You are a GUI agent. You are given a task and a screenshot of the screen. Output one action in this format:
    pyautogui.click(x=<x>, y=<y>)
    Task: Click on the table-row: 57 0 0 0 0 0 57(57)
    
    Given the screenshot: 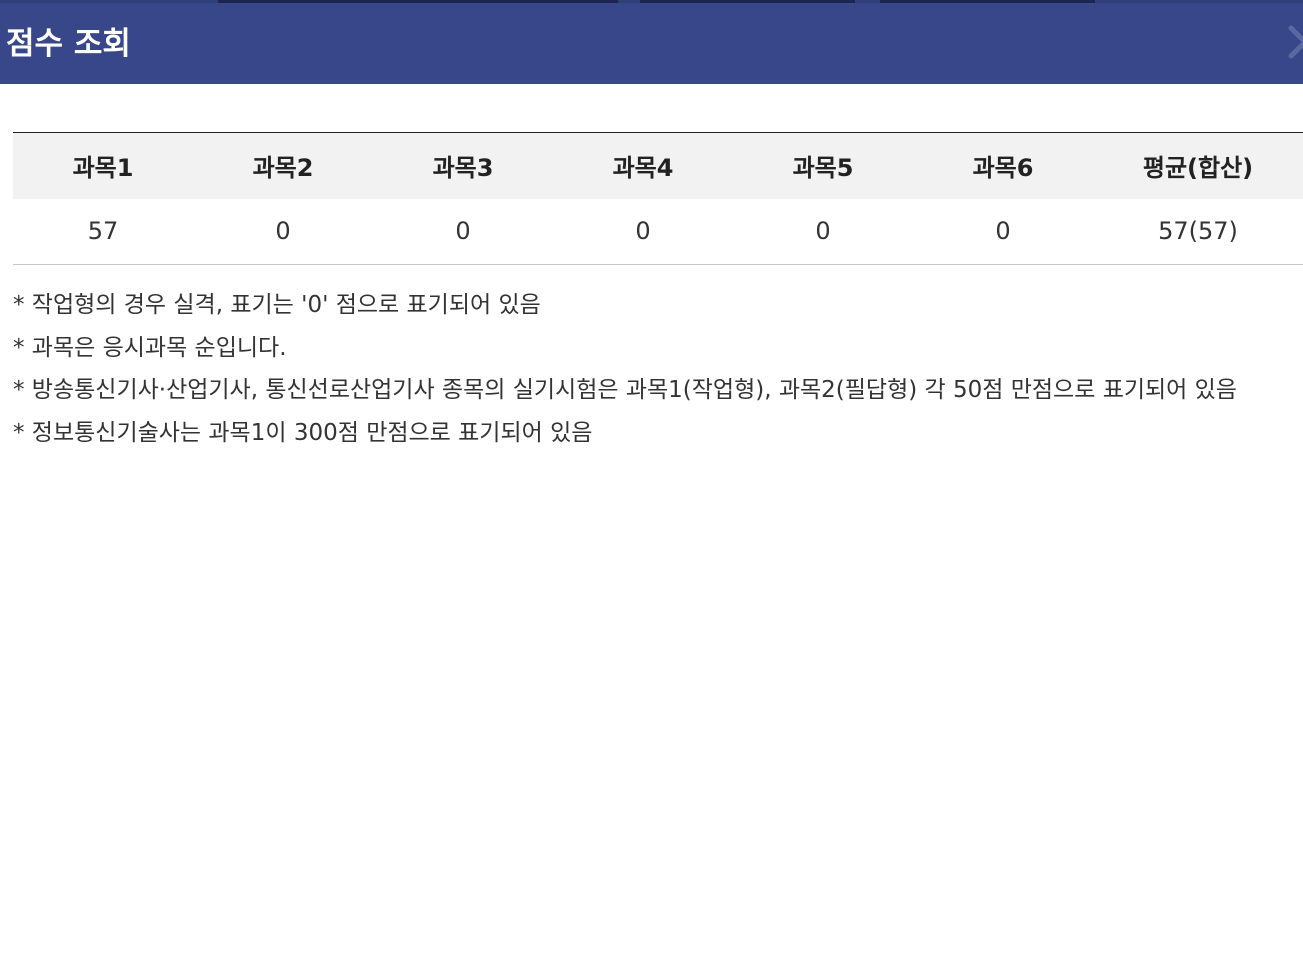 What is the action you would take?
    pyautogui.click(x=658, y=231)
    